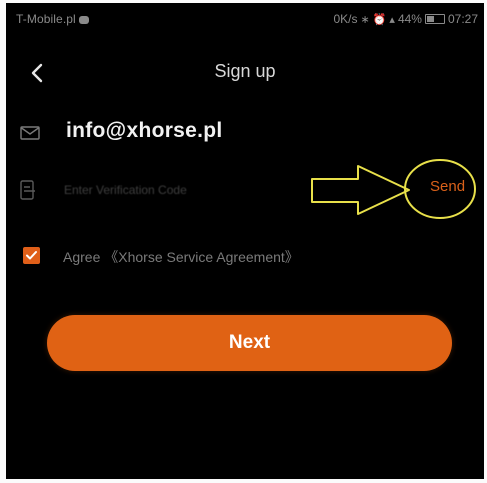 This screenshot has height=483, width=487. What do you see at coordinates (379, 19) in the screenshot?
I see `alarm-icon: ⏰` at bounding box center [379, 19].